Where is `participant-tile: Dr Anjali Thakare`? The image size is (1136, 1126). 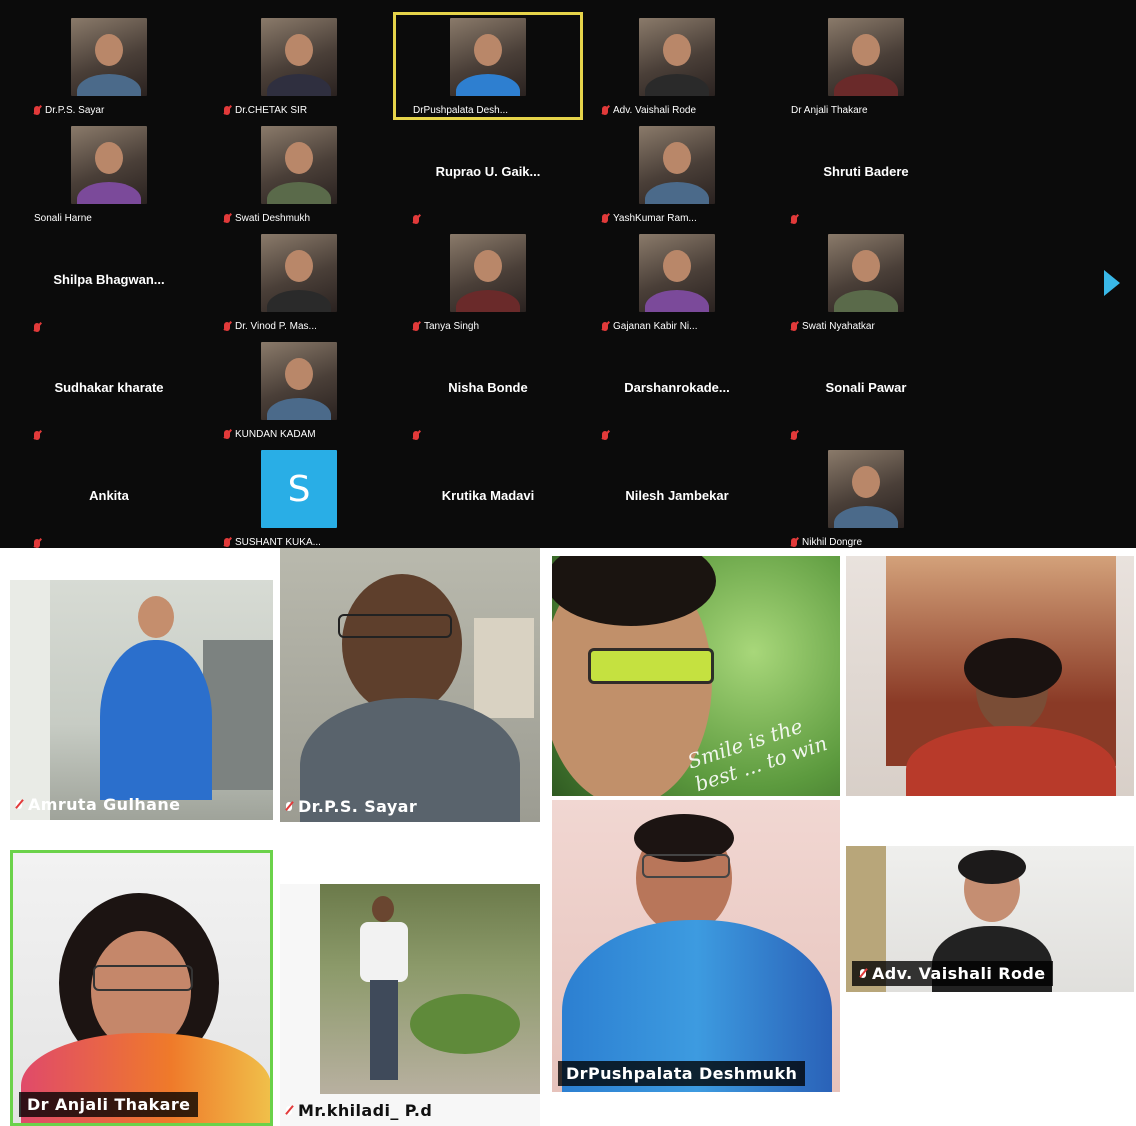 participant-tile: Dr Anjali Thakare is located at coordinates (866, 66).